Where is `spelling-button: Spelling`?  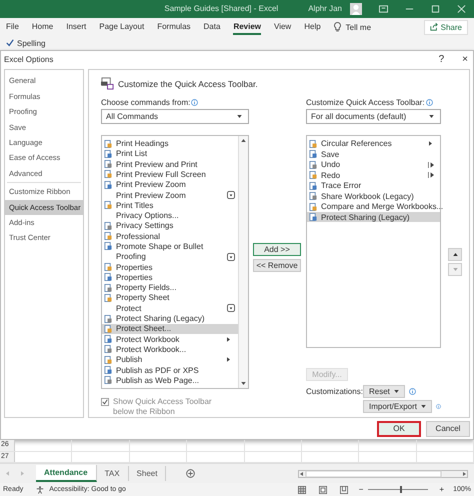 spelling-button: Spelling is located at coordinates (31, 43).